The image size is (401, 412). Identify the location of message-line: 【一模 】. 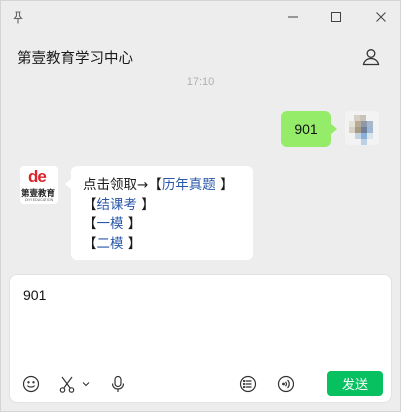
(162, 225).